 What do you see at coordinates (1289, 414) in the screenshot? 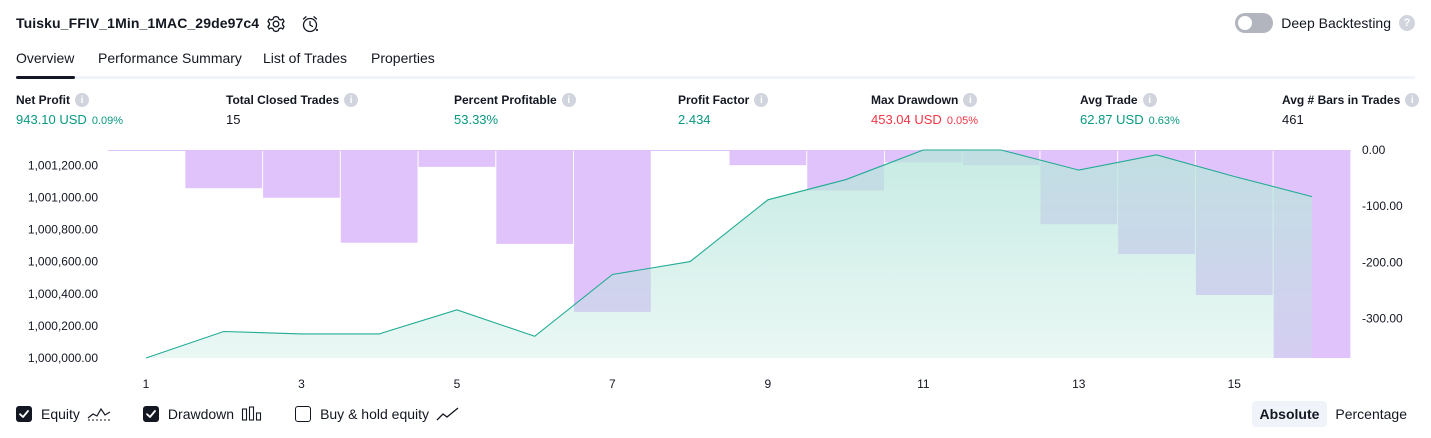
I see `absolute-button: Absolute` at bounding box center [1289, 414].